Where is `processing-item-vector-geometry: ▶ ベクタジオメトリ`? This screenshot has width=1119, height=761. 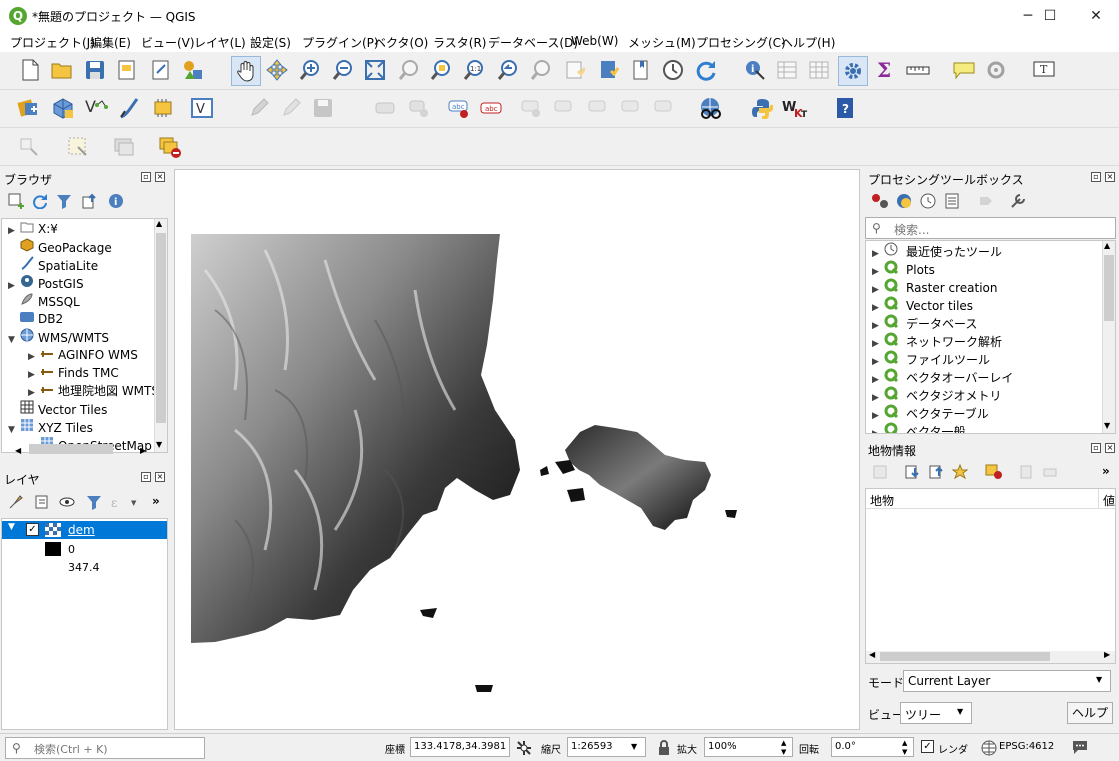 processing-item-vector-geometry: ▶ ベクタジオメトリ is located at coordinates (937, 395).